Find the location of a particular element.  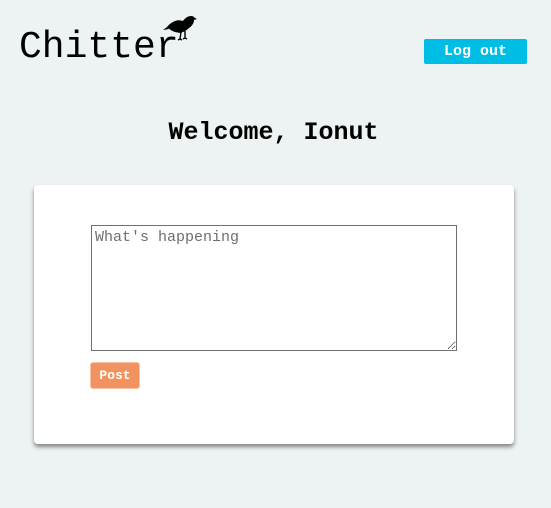

logout-button: Log out is located at coordinates (475, 51).